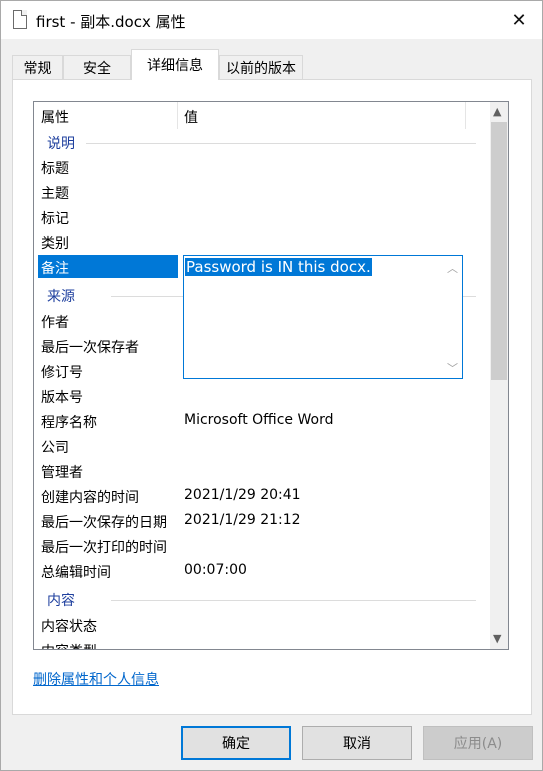  Describe the element at coordinates (236, 743) in the screenshot. I see `ok-button: 确定` at that location.